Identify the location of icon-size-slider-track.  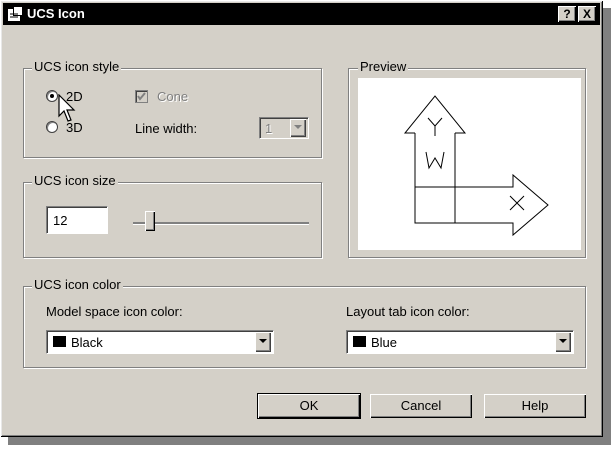
(221, 223).